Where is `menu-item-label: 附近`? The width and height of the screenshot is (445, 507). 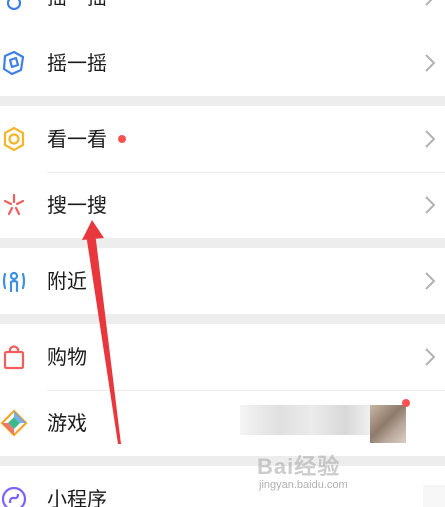 menu-item-label: 附近 is located at coordinates (67, 281).